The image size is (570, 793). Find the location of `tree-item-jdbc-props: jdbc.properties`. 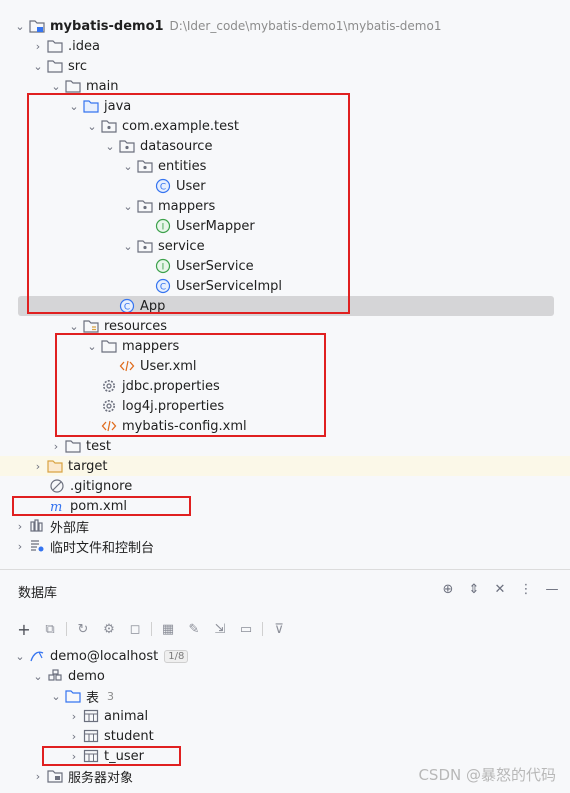

tree-item-jdbc-props: jdbc.properties is located at coordinates (285, 386).